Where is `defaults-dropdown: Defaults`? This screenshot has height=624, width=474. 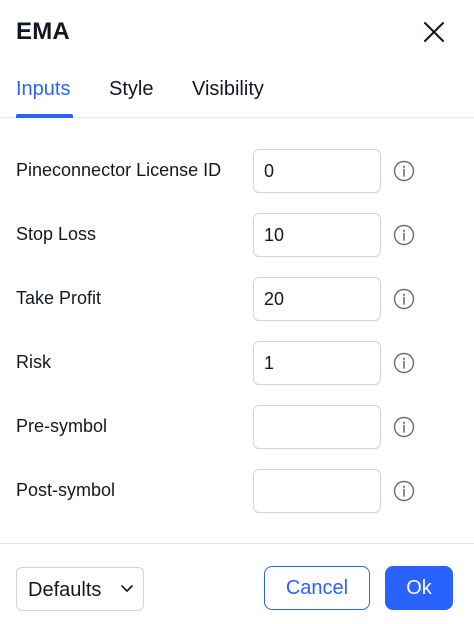
defaults-dropdown: Defaults is located at coordinates (80, 589).